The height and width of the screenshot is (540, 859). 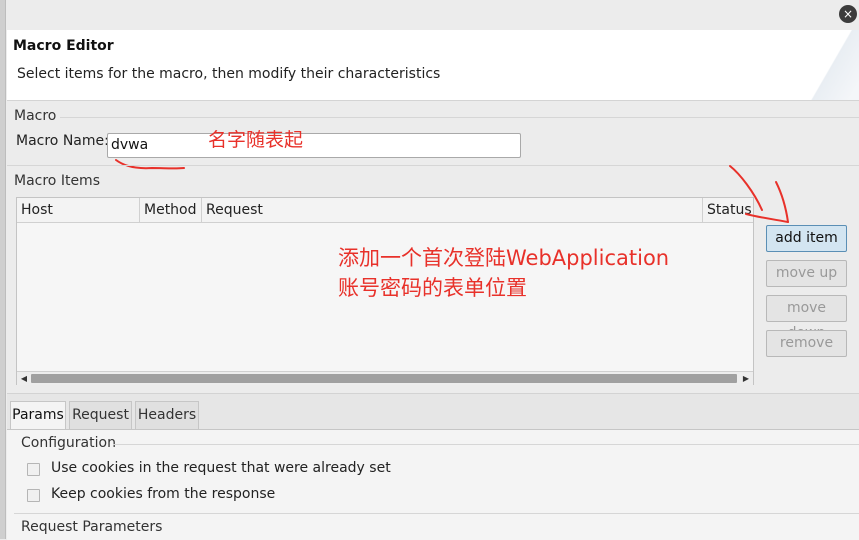 I want to click on add-item-button: add item, so click(x=806, y=238).